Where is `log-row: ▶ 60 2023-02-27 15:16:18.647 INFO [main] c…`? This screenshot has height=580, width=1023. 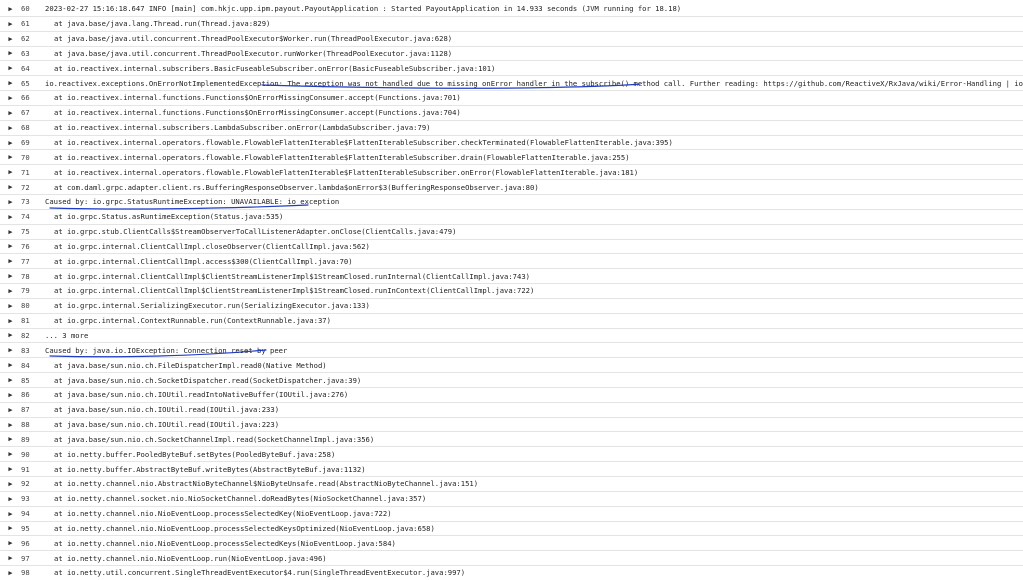
log-row: ▶ 60 2023-02-27 15:16:18.647 INFO [main] c… is located at coordinates (511, 9).